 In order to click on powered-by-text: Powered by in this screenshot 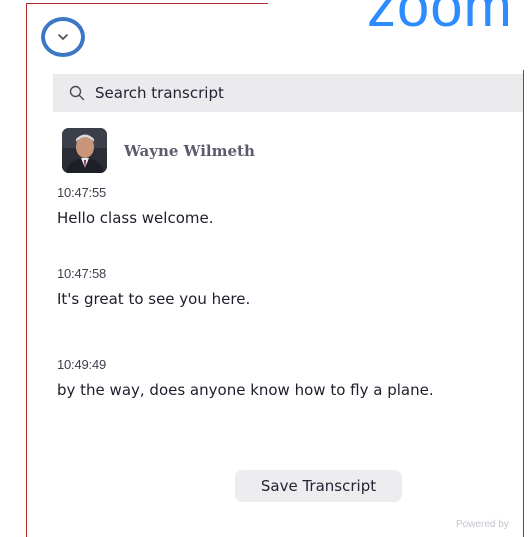, I will do `click(482, 524)`.